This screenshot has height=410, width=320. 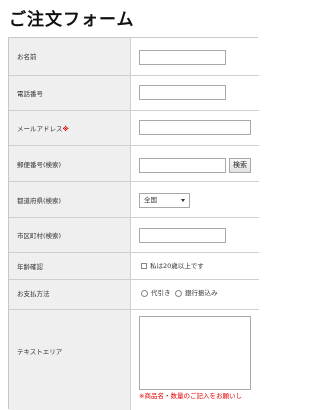 What do you see at coordinates (33, 294) in the screenshot?
I see `payment-label: お支払方法` at bounding box center [33, 294].